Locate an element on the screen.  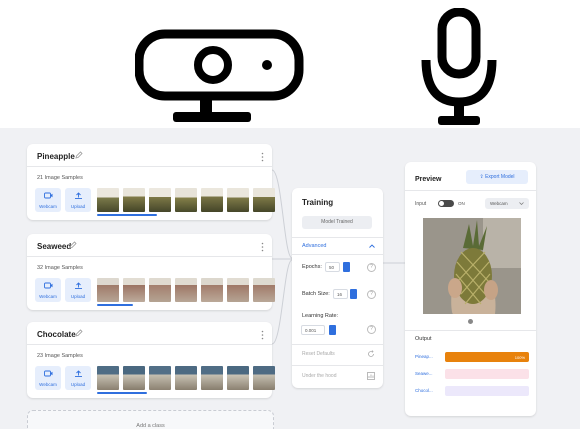
pineapple-preview-image is located at coordinates (472, 266).